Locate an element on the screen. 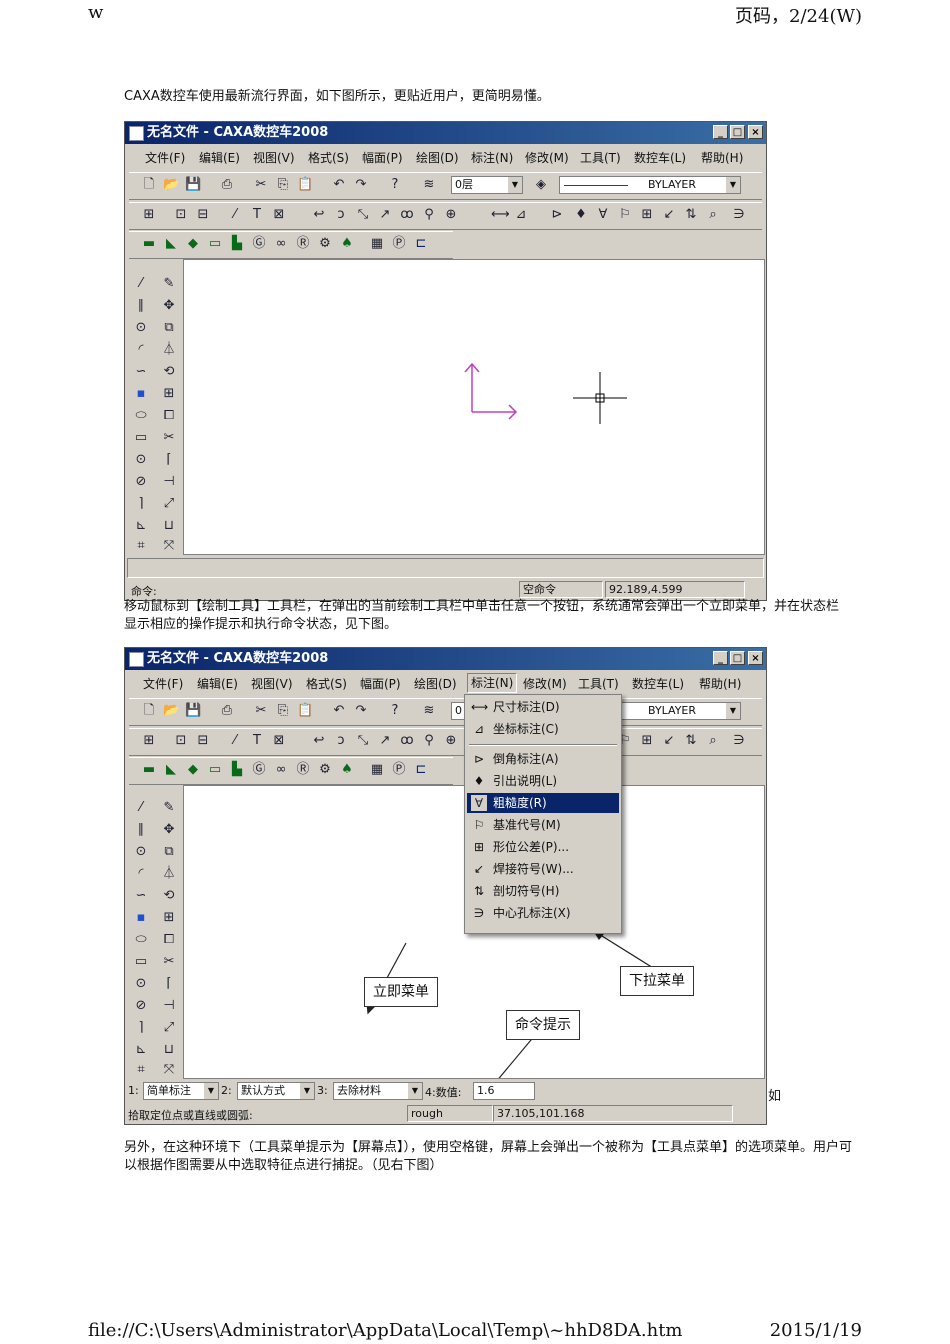  annotation-mode-select: 简单标注 ▼ is located at coordinates (181, 1091).